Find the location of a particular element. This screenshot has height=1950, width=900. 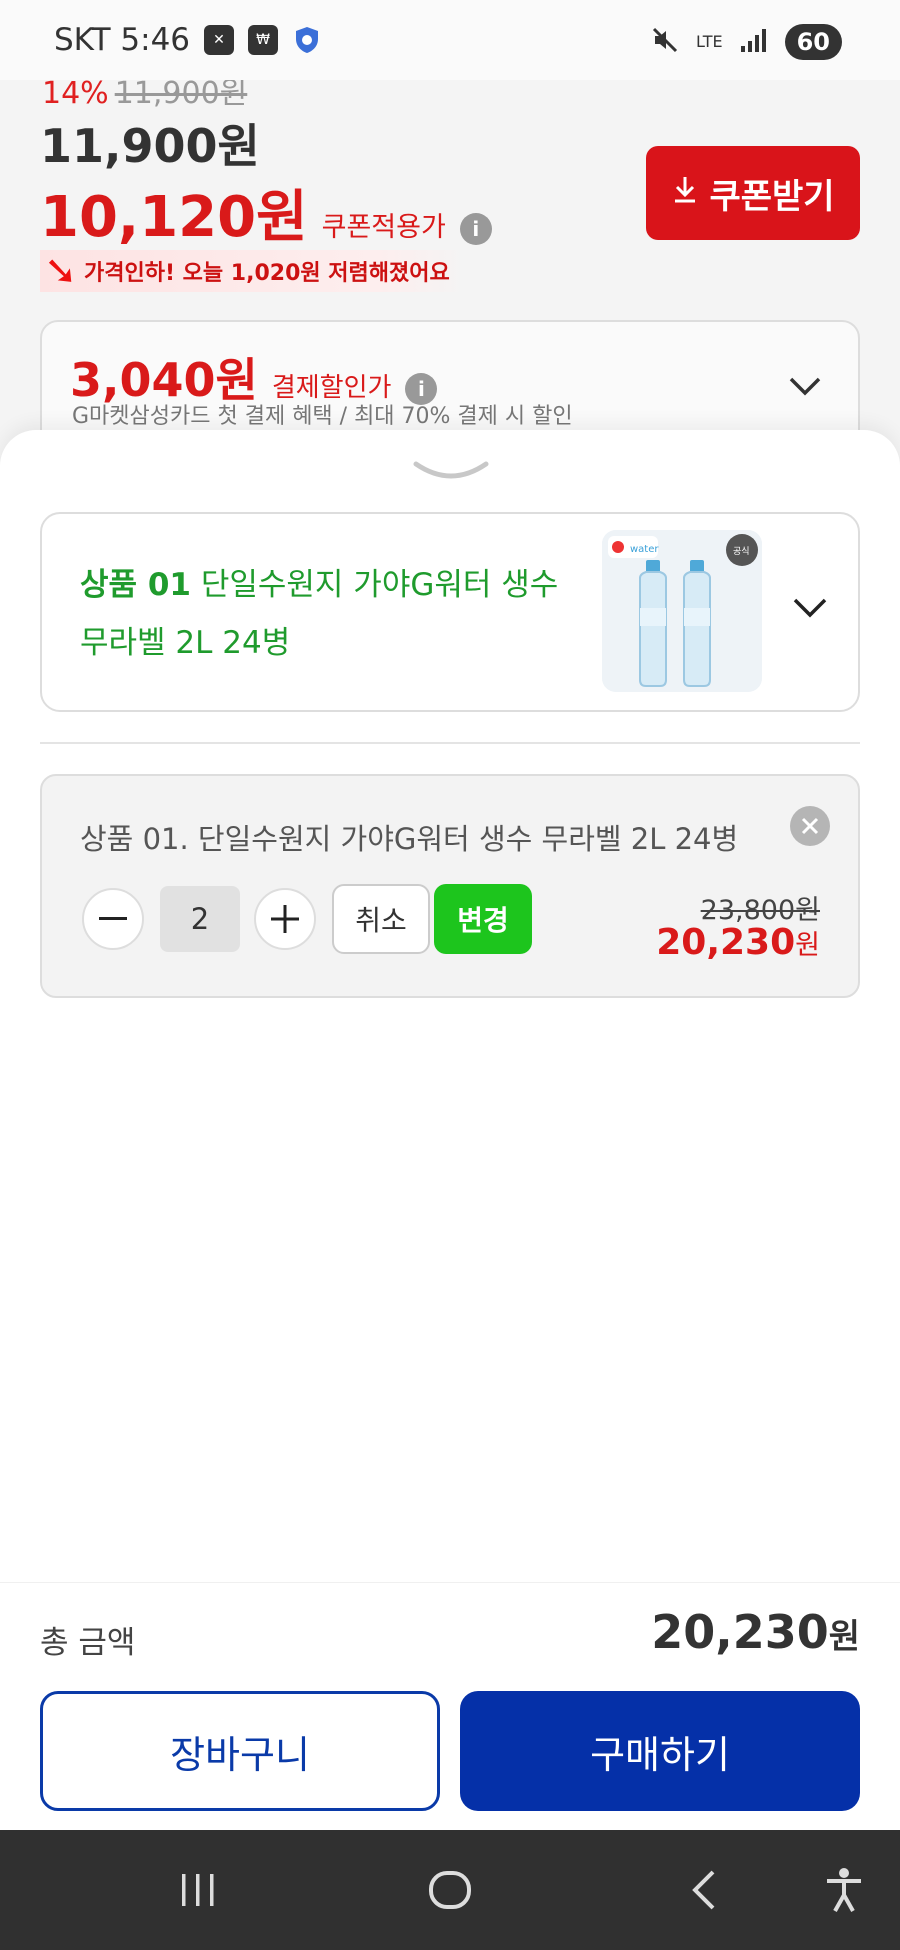

coupon-price: 10,120원 is located at coordinates (174, 217).